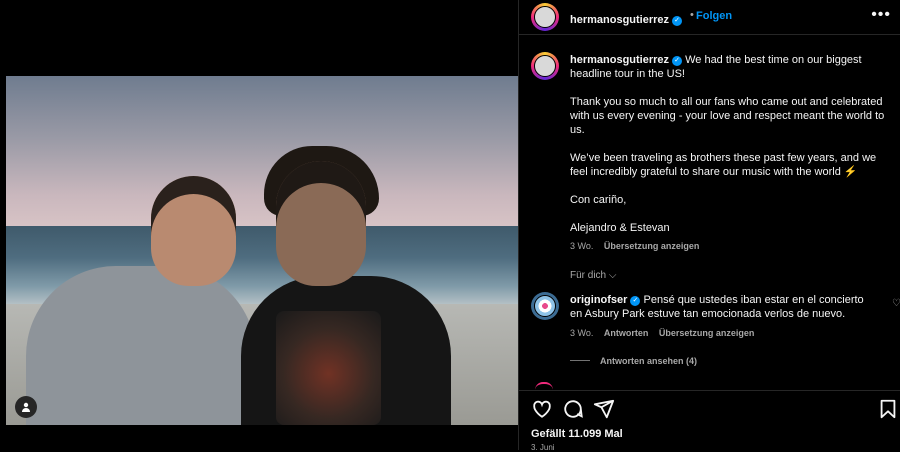  Describe the element at coordinates (709, 407) in the screenshot. I see `post-actions-bar` at that location.